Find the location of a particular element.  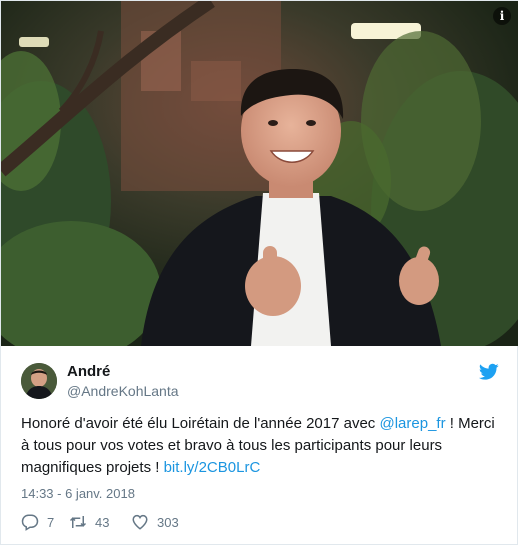

mention-link: @larep_fr is located at coordinates (412, 423).